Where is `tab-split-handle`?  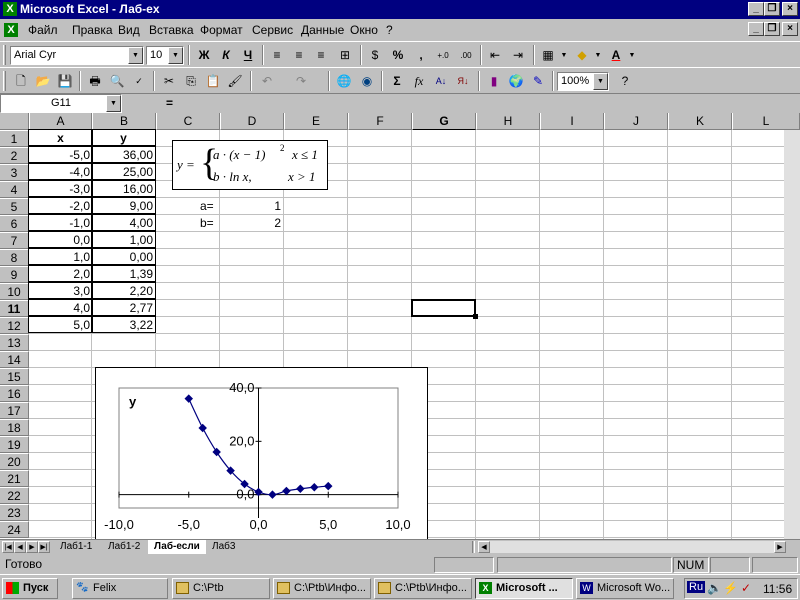 tab-split-handle is located at coordinates (473, 547).